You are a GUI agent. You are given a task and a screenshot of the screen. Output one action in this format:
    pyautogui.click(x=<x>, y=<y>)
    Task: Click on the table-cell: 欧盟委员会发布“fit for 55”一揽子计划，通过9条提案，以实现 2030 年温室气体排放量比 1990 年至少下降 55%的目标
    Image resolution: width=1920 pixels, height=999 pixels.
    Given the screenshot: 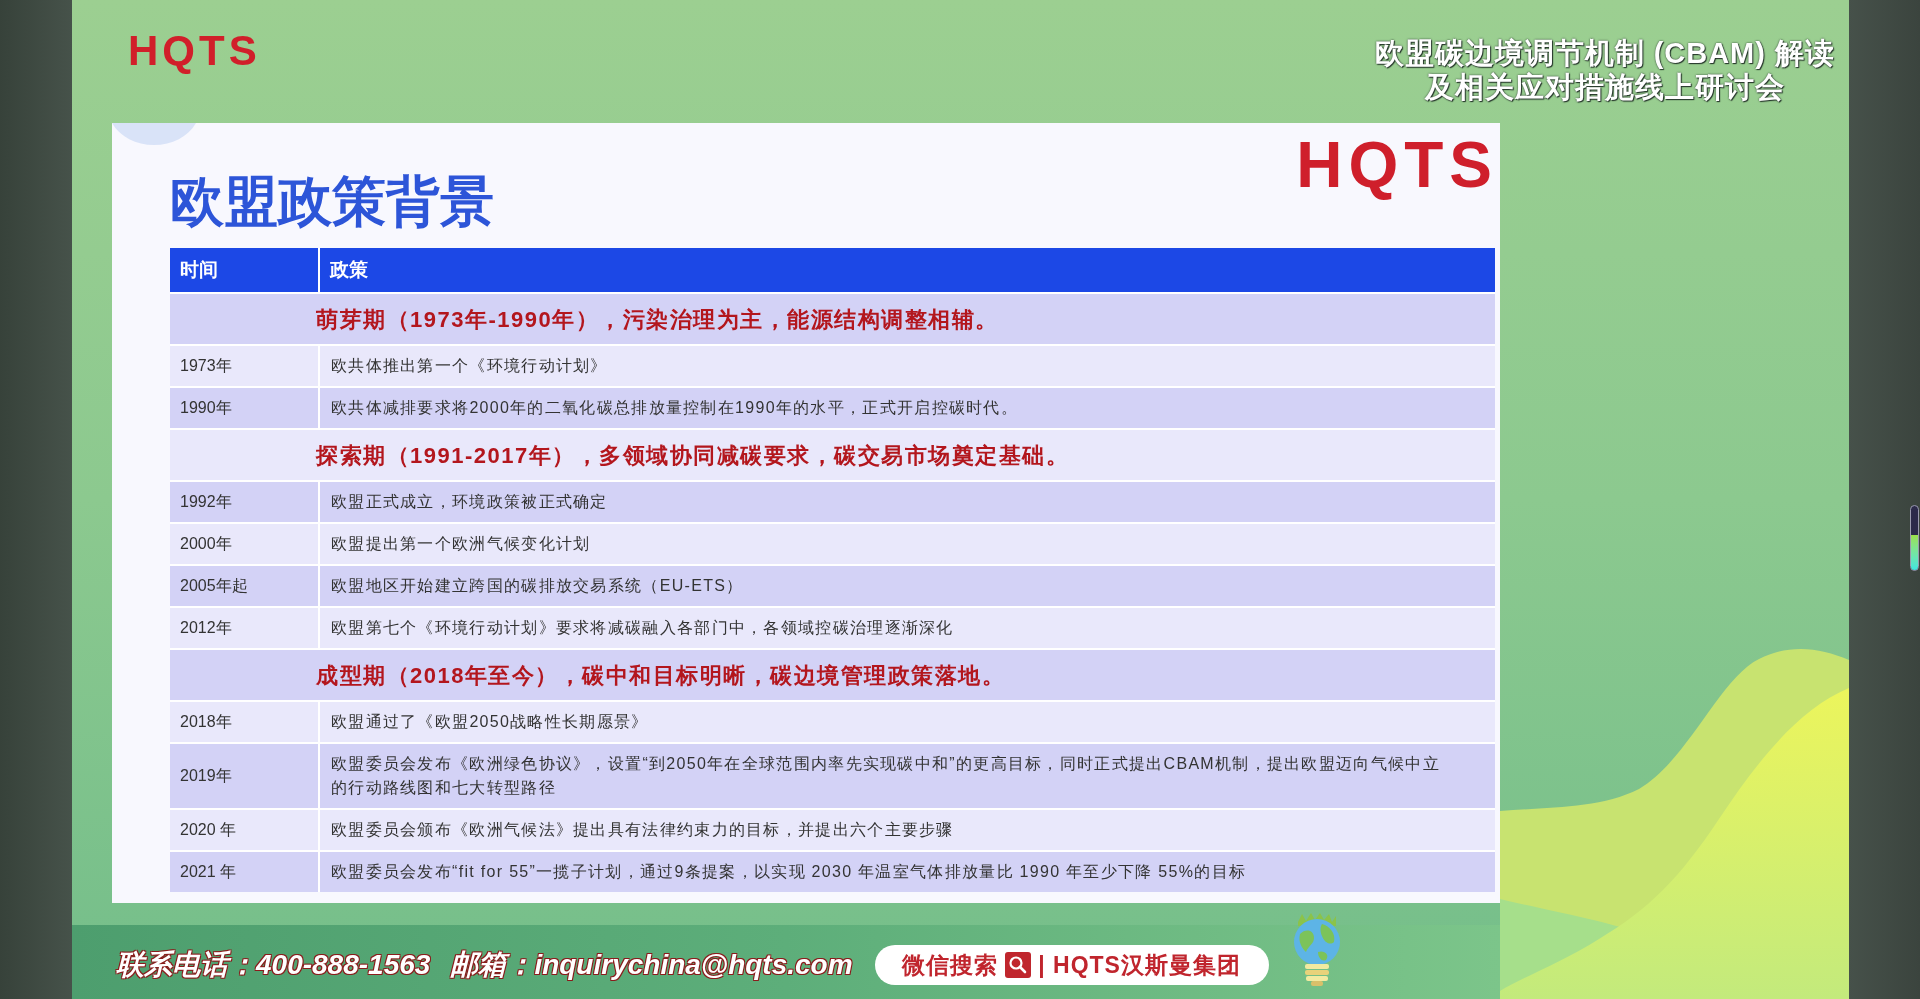 What is the action you would take?
    pyautogui.click(x=907, y=872)
    